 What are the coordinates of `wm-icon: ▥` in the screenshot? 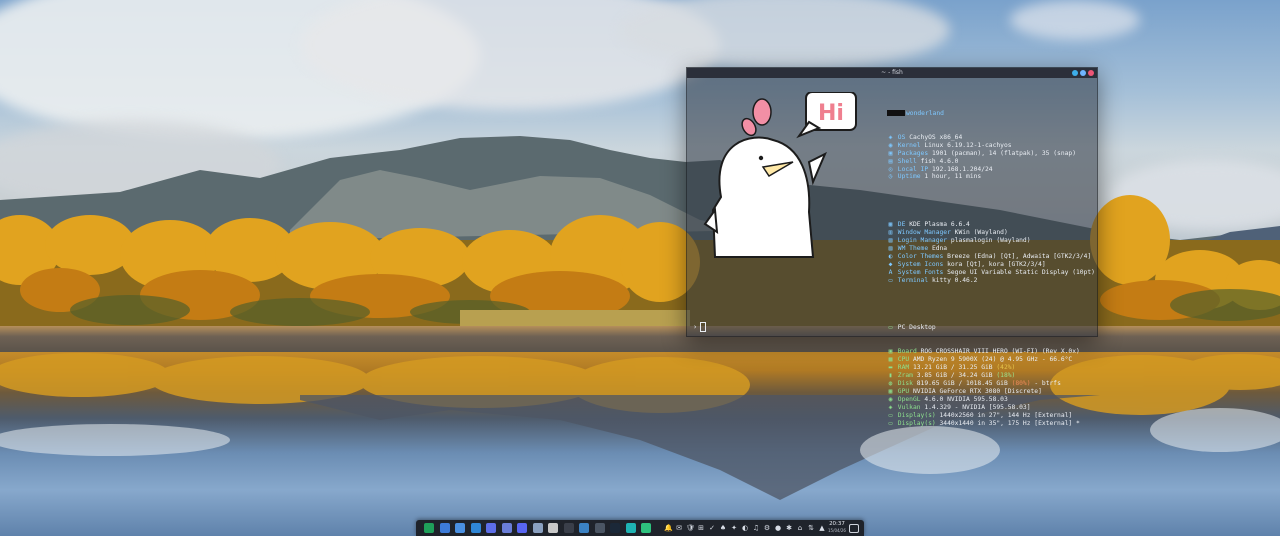 It's located at (890, 233).